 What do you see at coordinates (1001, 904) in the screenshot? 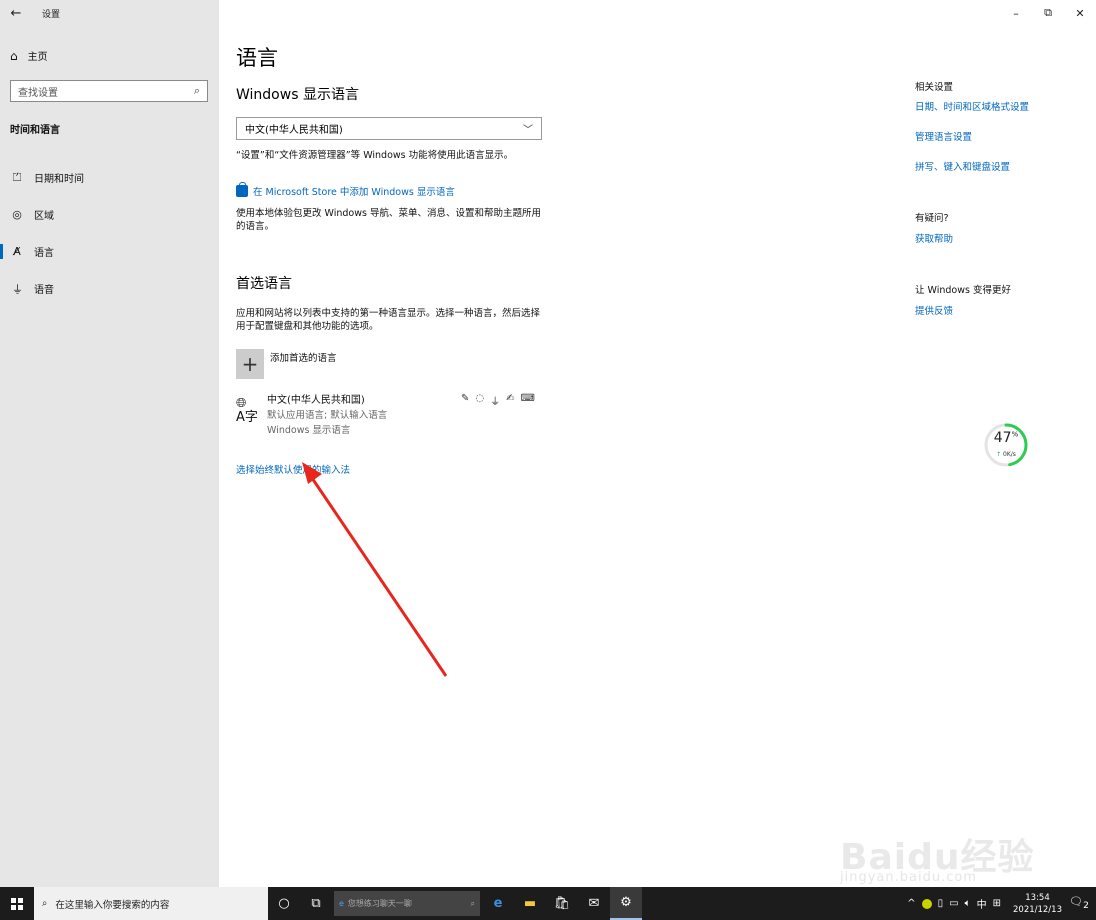
I see `system-tray: ^ ▯ ▭ 🔈︎ 中 ⊞ 13:54 2021/12/13 🗨︎2` at bounding box center [1001, 904].